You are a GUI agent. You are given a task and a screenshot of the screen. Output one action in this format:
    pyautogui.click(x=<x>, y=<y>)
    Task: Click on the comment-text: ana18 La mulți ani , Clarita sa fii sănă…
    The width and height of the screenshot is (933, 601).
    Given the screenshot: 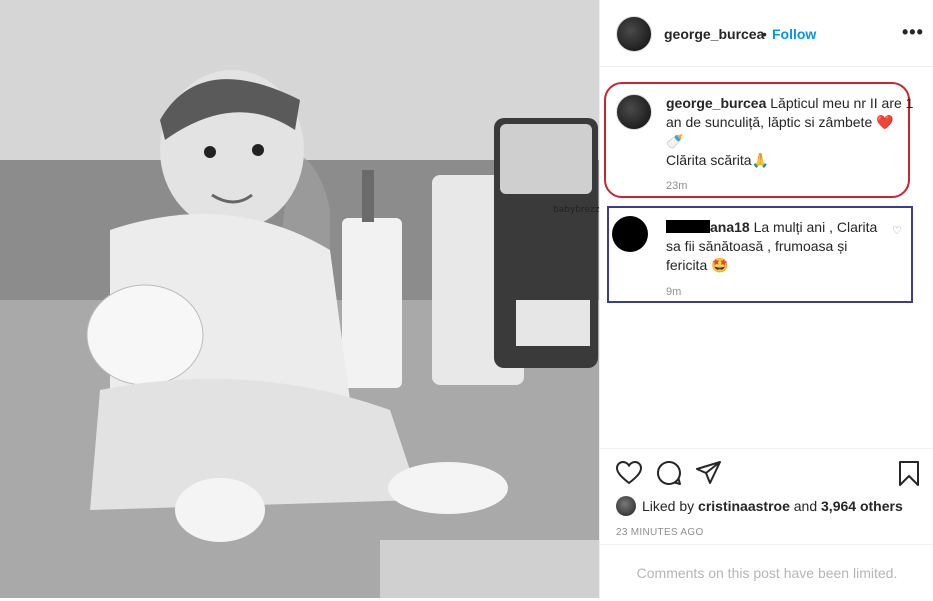 What is the action you would take?
    pyautogui.click(x=776, y=246)
    